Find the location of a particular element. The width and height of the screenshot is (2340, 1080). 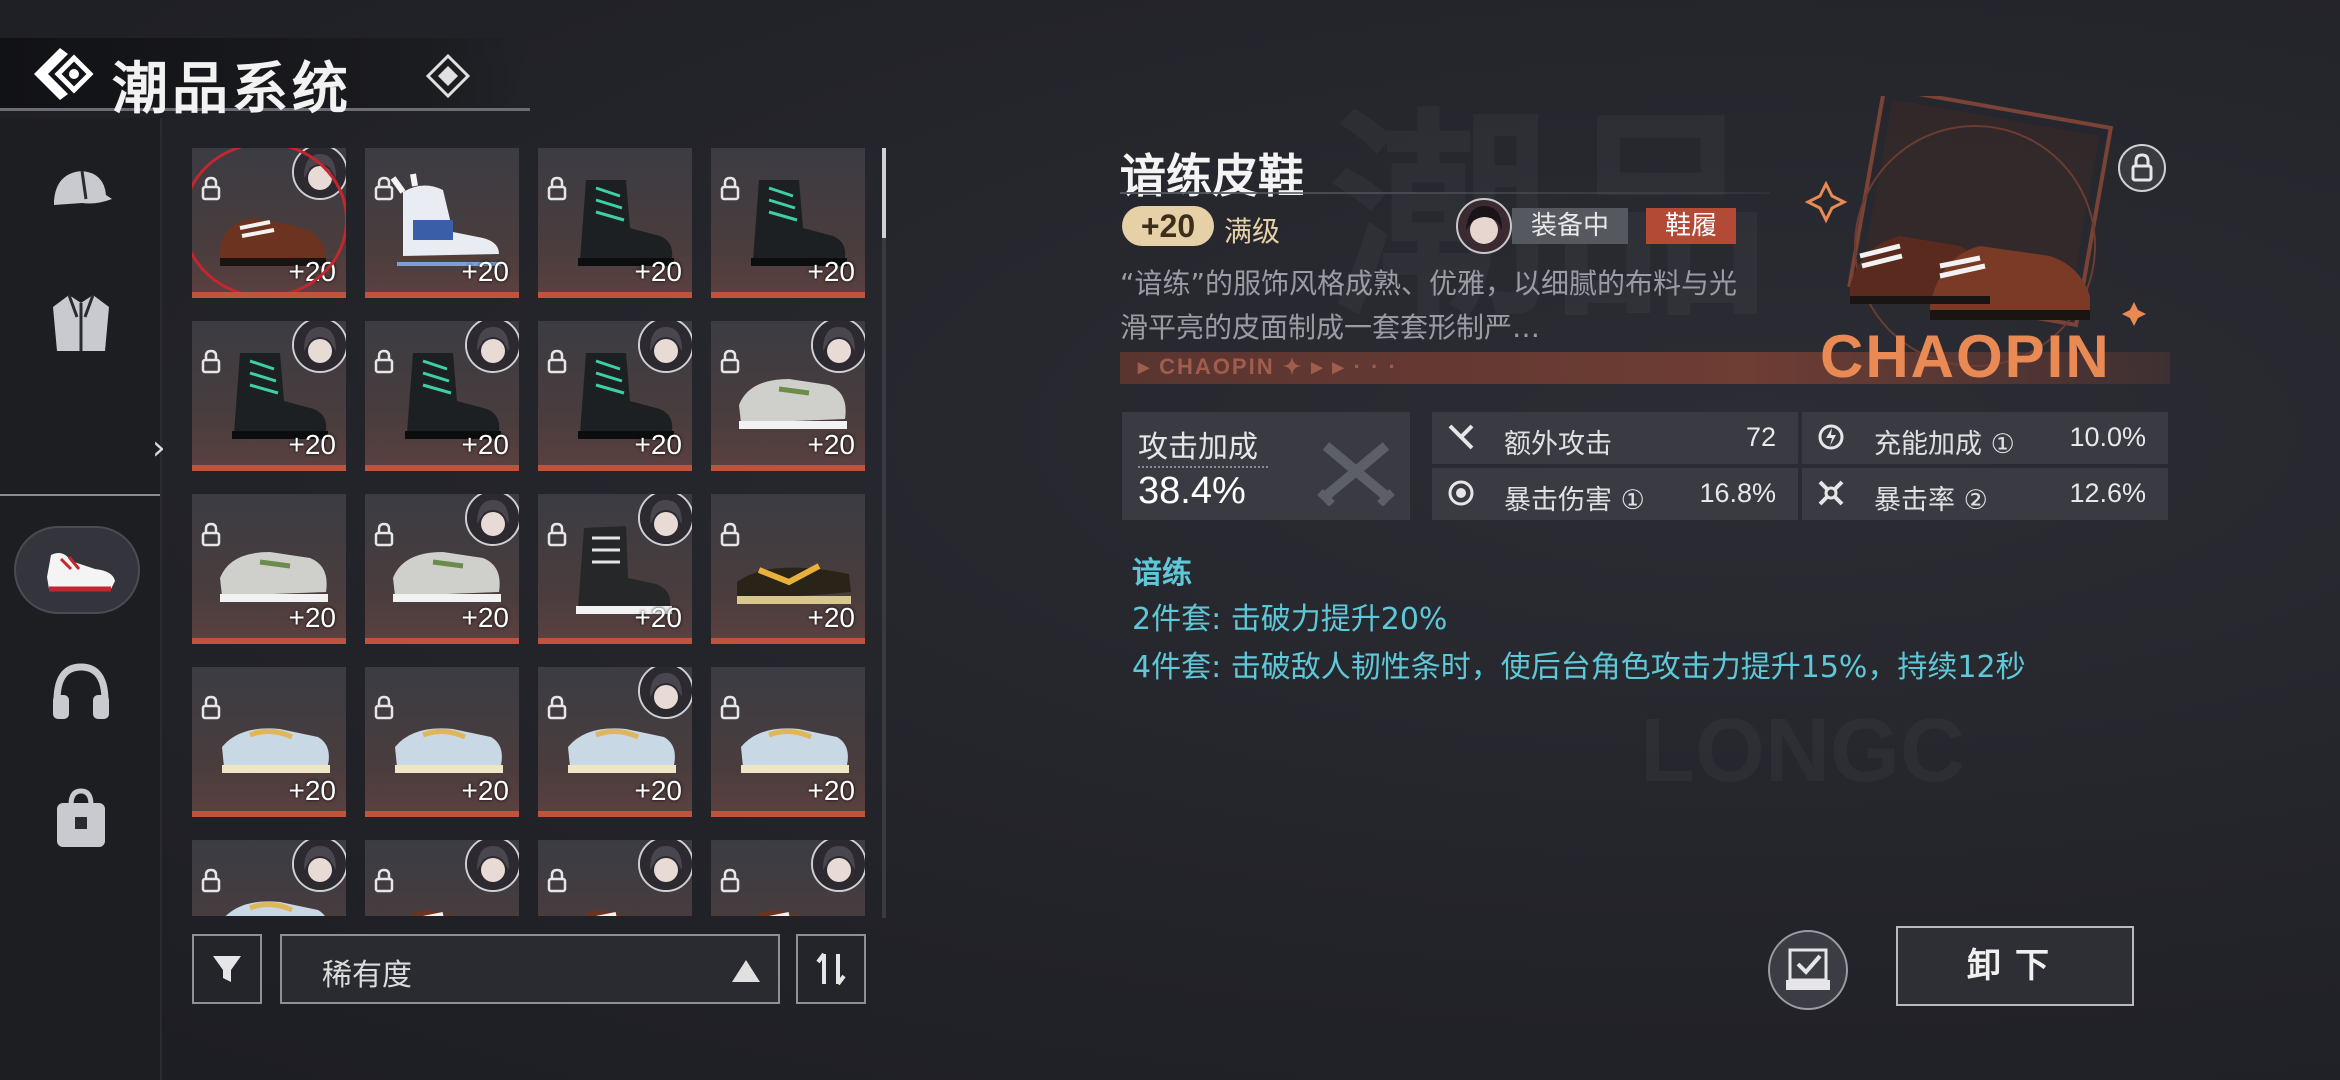

brand-art-text: CHAOPIN is located at coordinates (1965, 356).